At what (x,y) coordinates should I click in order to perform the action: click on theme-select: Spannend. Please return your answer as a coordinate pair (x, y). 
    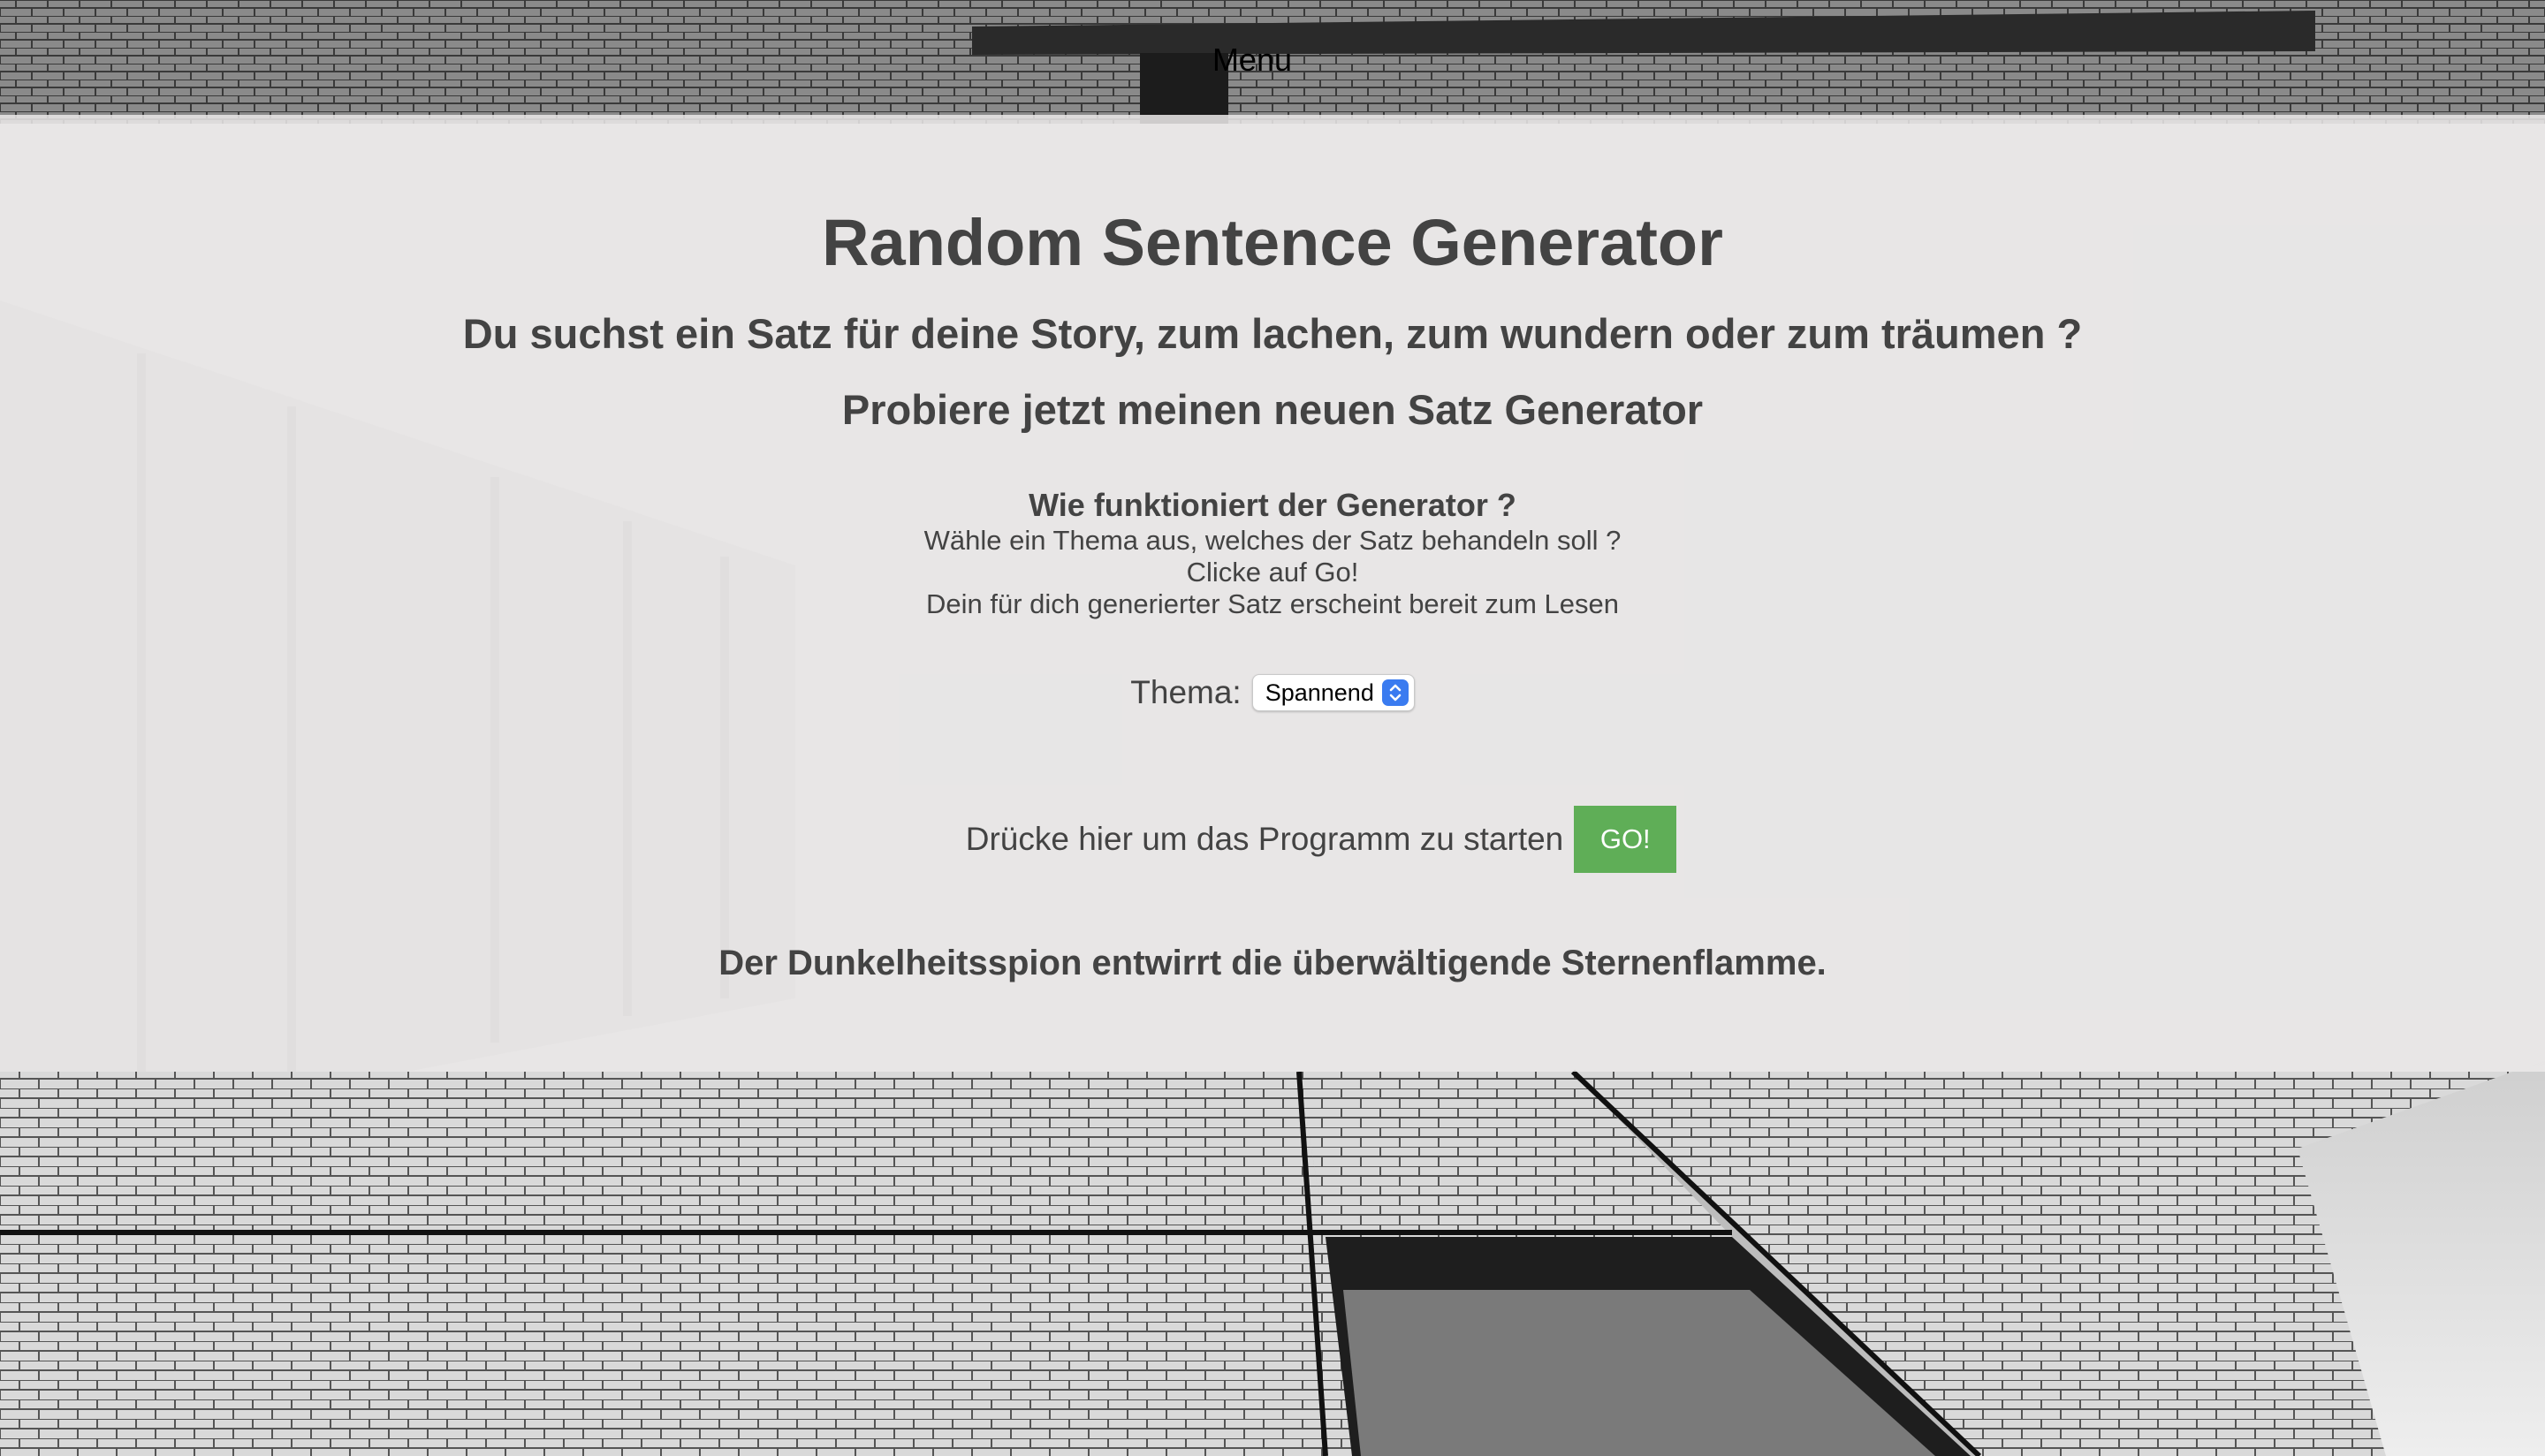
    Looking at the image, I should click on (1333, 693).